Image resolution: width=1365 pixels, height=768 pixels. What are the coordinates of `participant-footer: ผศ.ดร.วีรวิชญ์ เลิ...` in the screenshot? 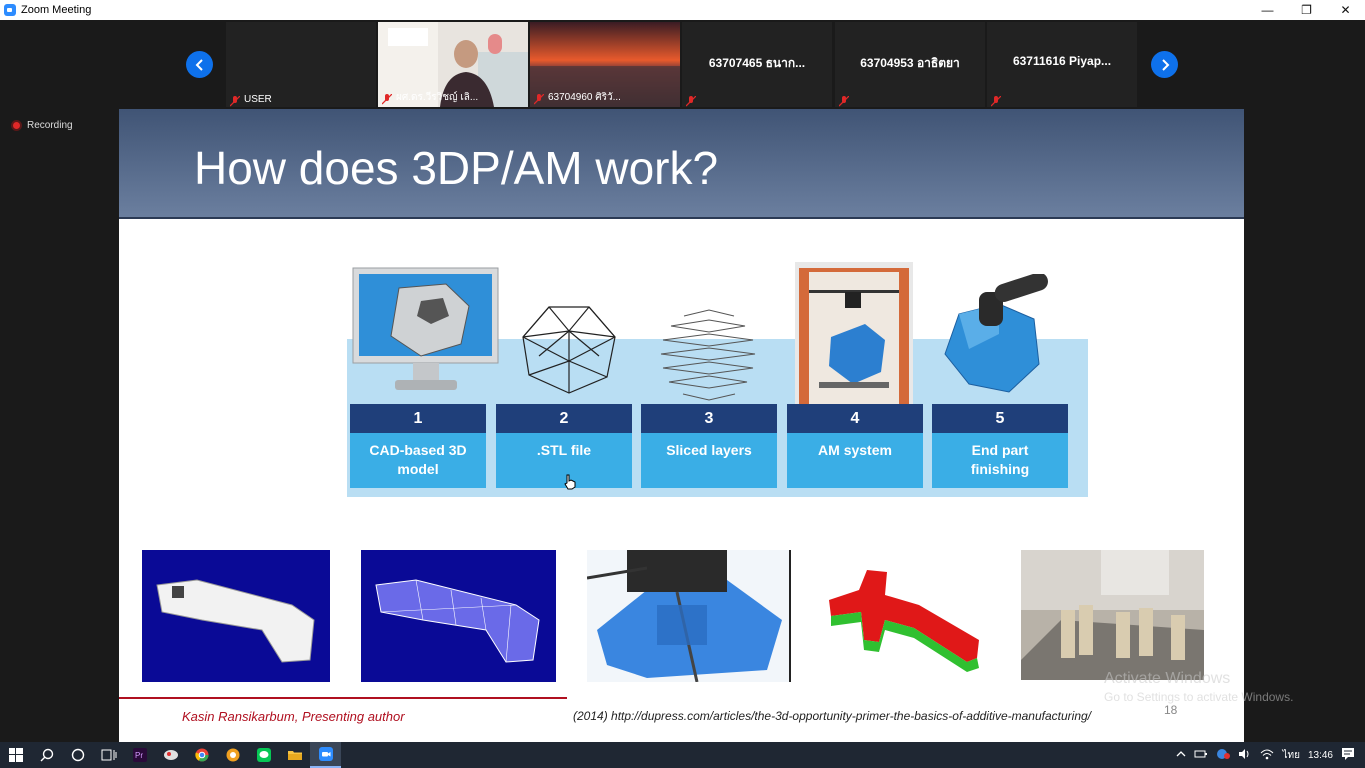 It's located at (430, 97).